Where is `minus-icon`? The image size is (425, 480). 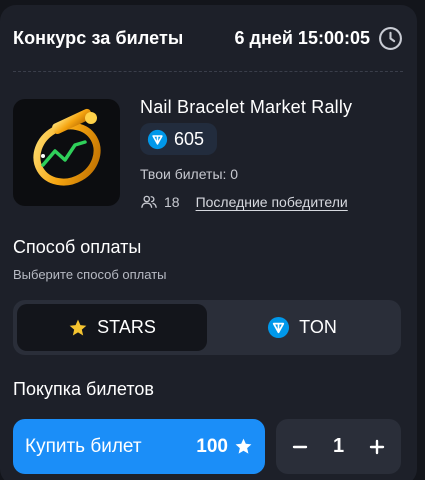 minus-icon is located at coordinates (300, 446).